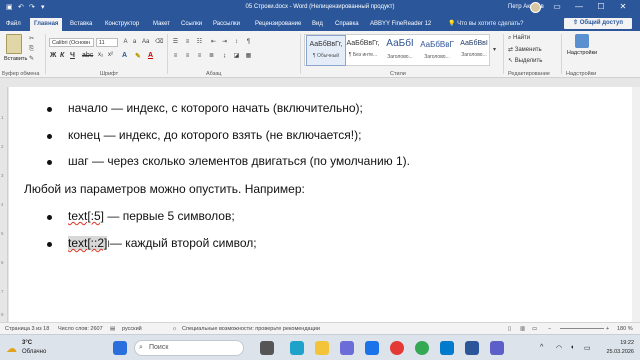 The height and width of the screenshot is (360, 640). Describe the element at coordinates (587, 348) in the screenshot. I see `battery-icon: ▭` at that location.